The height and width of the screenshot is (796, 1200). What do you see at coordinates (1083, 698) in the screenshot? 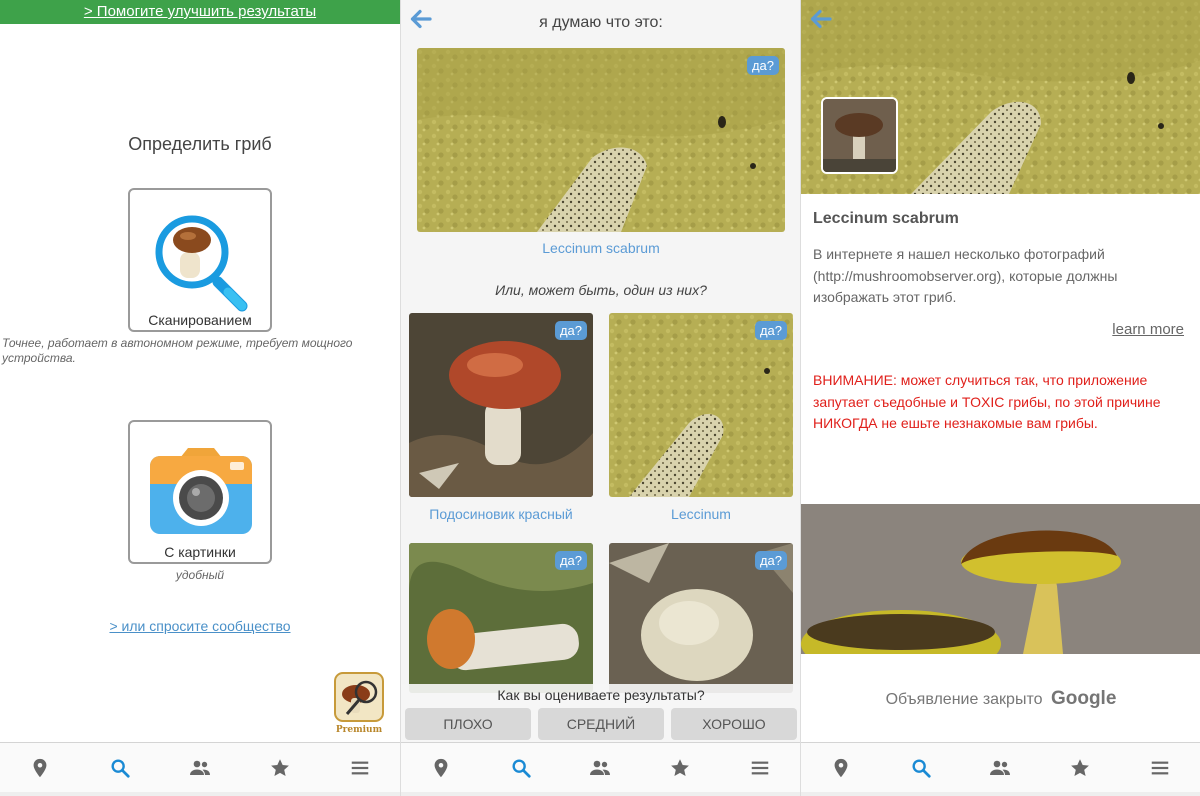
I see `google-logo: Google` at bounding box center [1083, 698].